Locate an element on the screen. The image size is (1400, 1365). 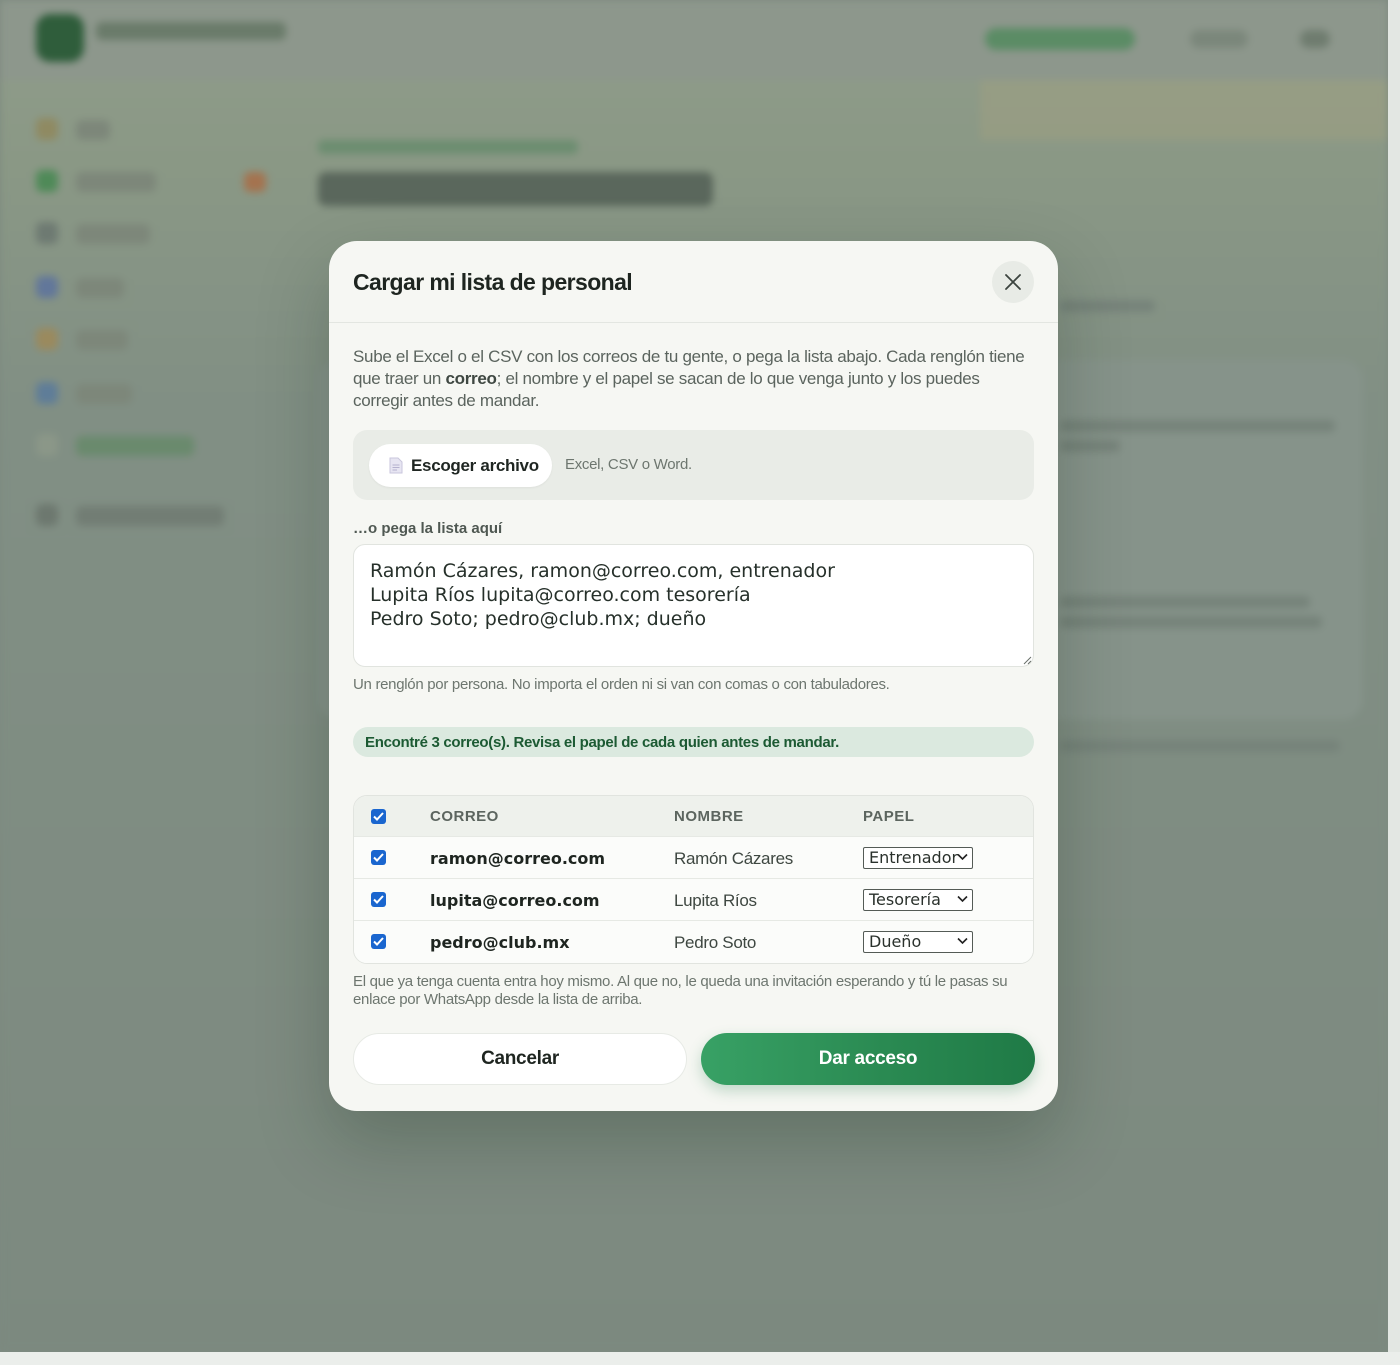
table-row: lupita@correo.com Lupita Ríos Tesorería is located at coordinates (693, 900).